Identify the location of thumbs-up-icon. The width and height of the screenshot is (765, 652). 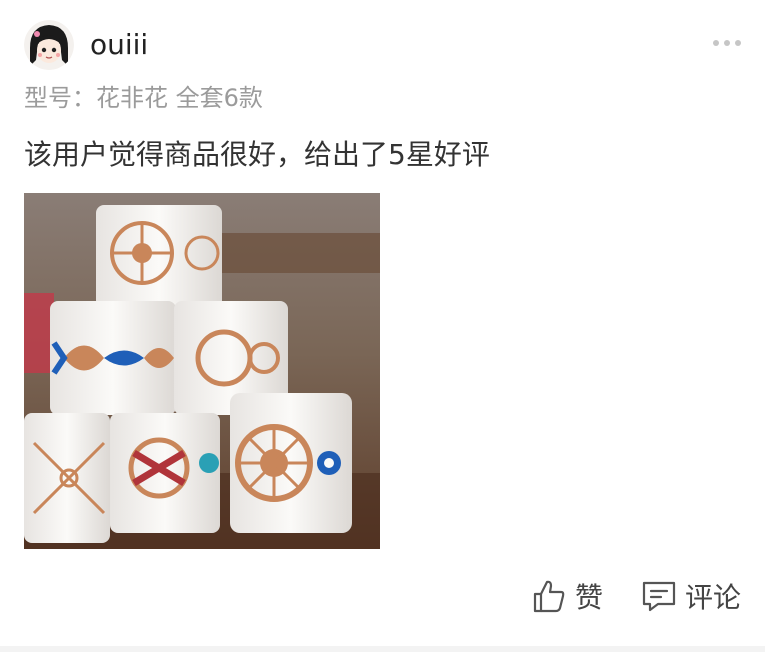
(549, 598).